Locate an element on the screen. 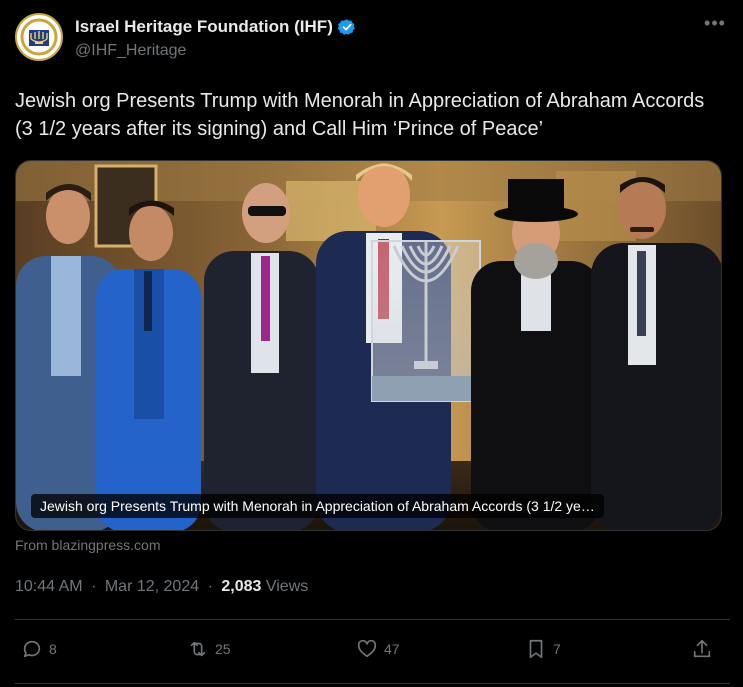  share-button is located at coordinates (702, 649).